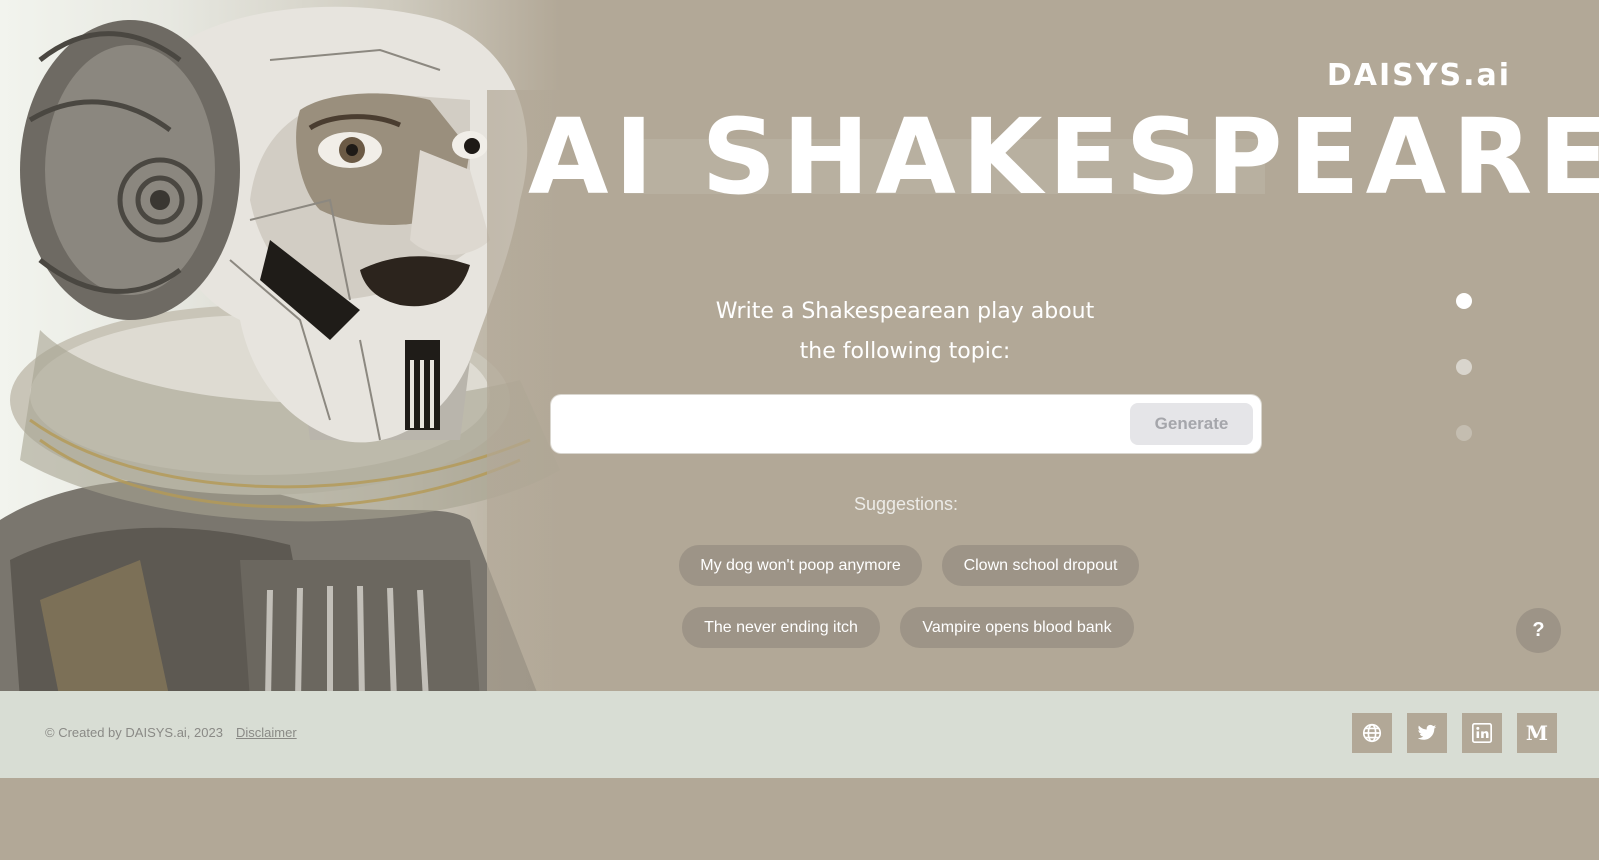 This screenshot has width=1599, height=860. What do you see at coordinates (1017, 627) in the screenshot?
I see `suggestion-chip: Vampire opens blood bank` at bounding box center [1017, 627].